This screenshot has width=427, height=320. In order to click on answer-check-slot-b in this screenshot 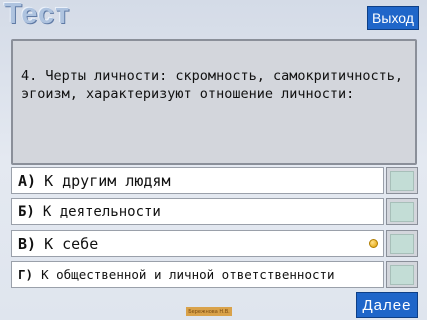, I will do `click(402, 211)`.